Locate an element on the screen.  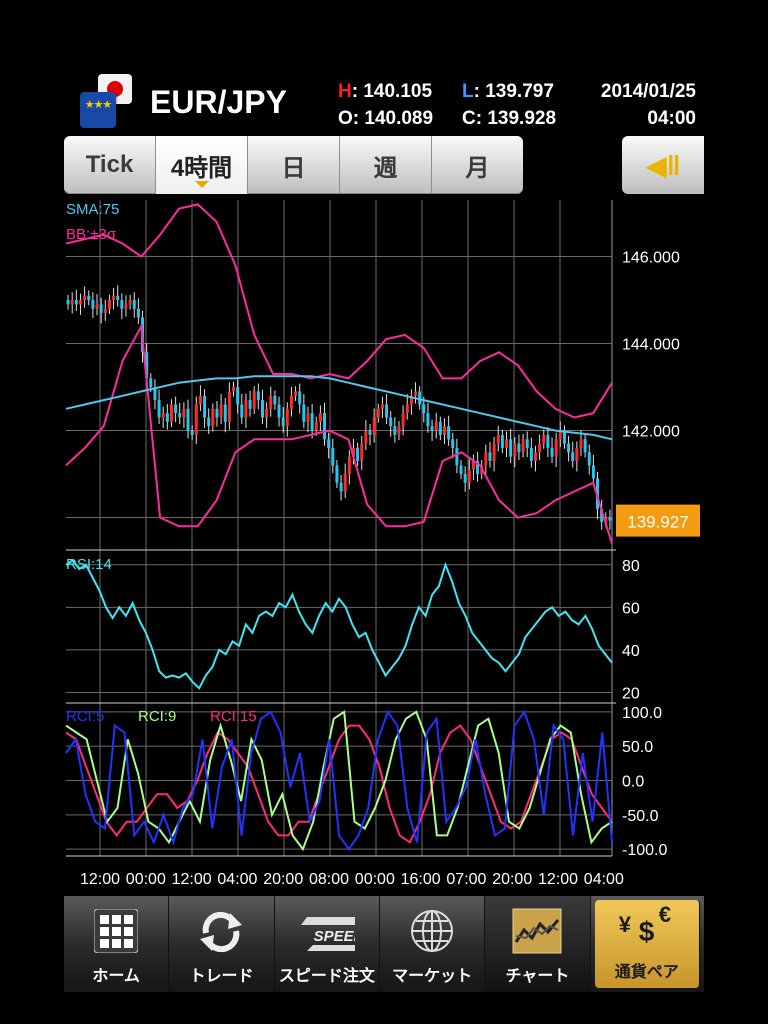
tab-chart: チャート is located at coordinates (538, 944).